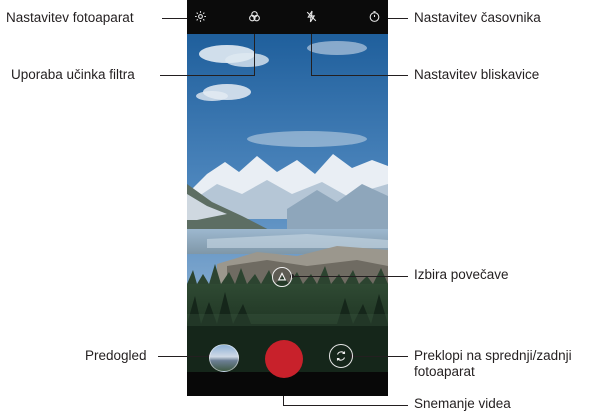 This screenshot has height=412, width=590. Describe the element at coordinates (311, 16) in the screenshot. I see `flash-off-icon` at that location.